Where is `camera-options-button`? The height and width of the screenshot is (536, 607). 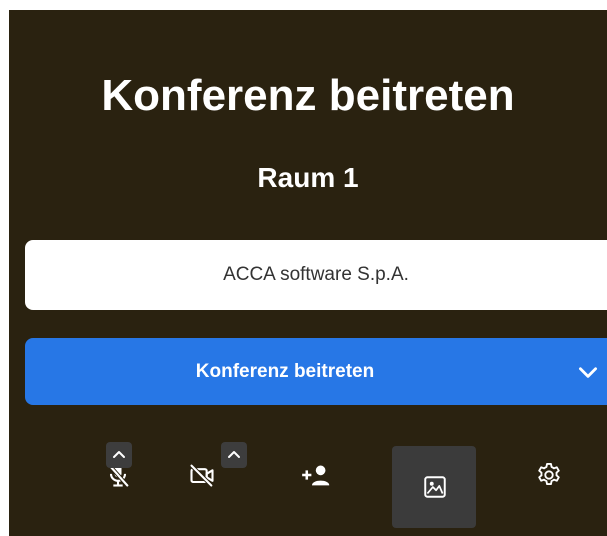
camera-options-button is located at coordinates (234, 455).